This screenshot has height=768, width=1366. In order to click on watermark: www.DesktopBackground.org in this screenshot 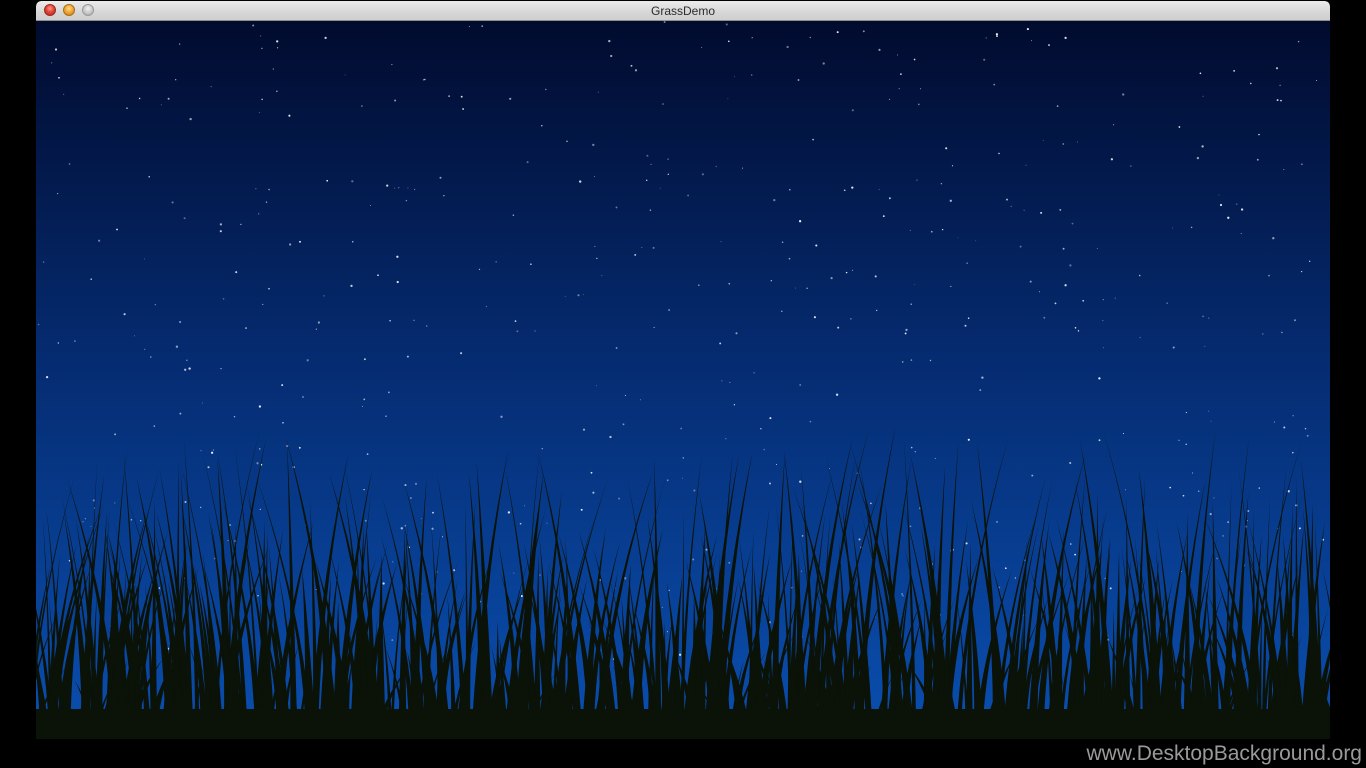, I will do `click(1224, 753)`.